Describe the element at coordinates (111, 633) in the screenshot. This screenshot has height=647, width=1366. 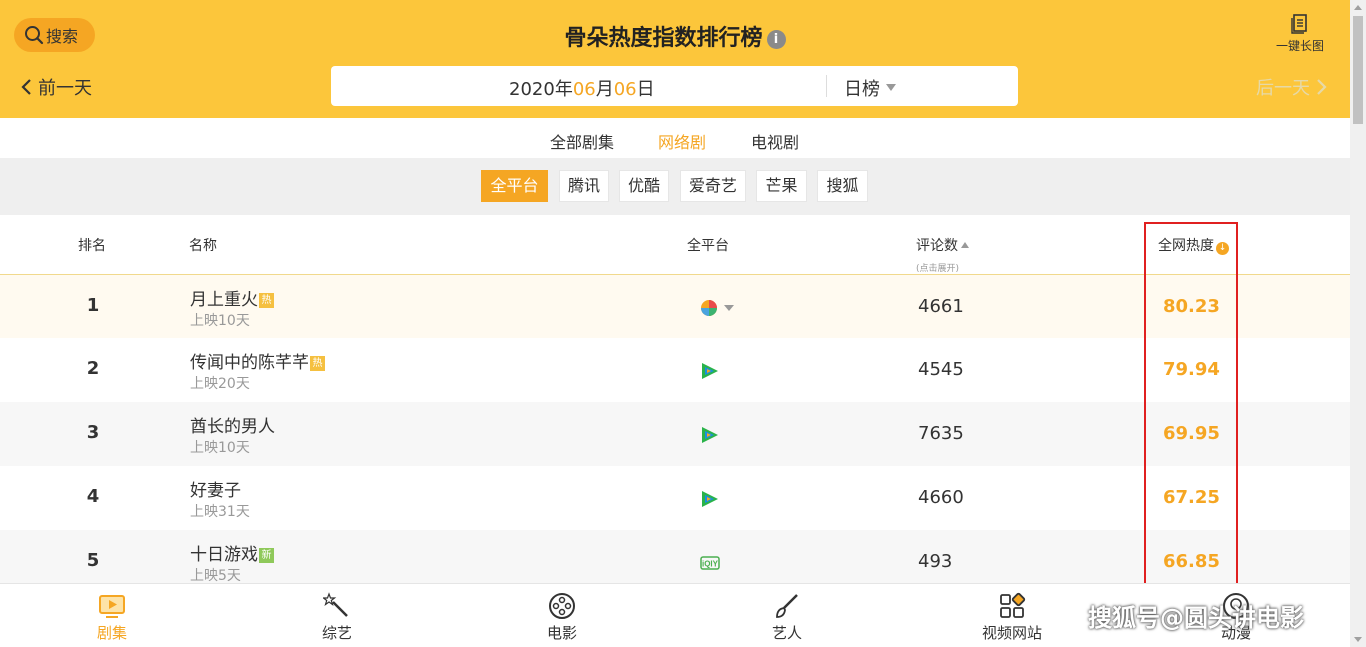
I see `nav-series-label: 剧集` at that location.